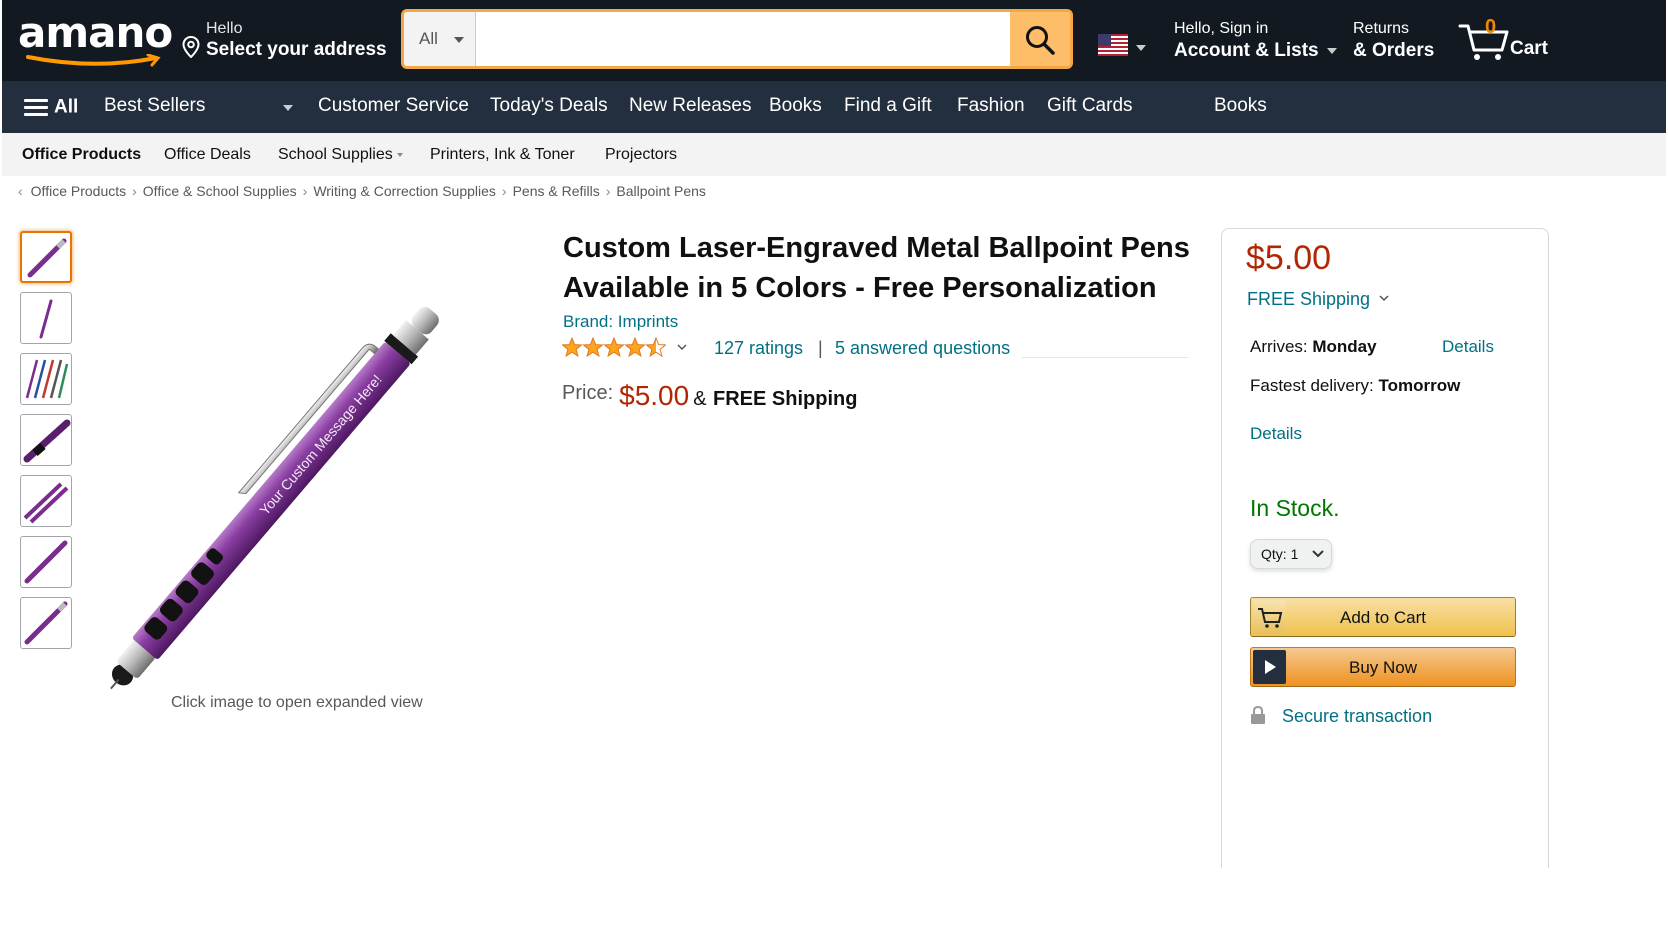 This screenshot has width=1668, height=930. I want to click on breadcrumb-item: Writing & Correction Supplies, so click(404, 191).